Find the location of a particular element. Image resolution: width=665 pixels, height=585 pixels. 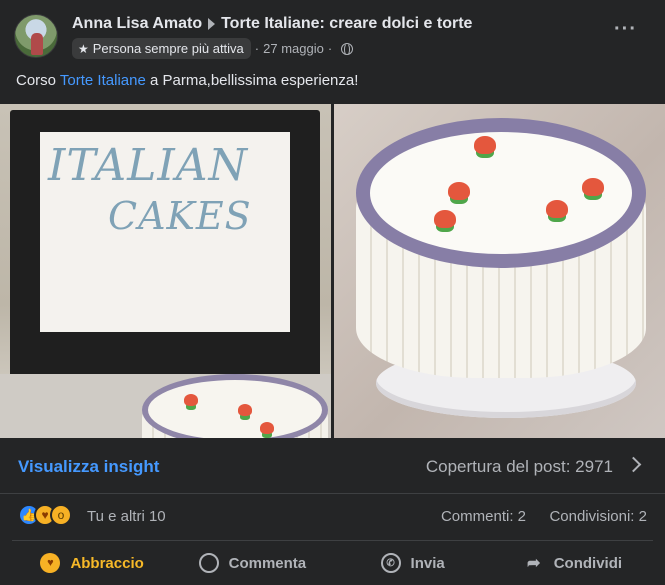

sign-text-line2: CAKES is located at coordinates (180, 216).